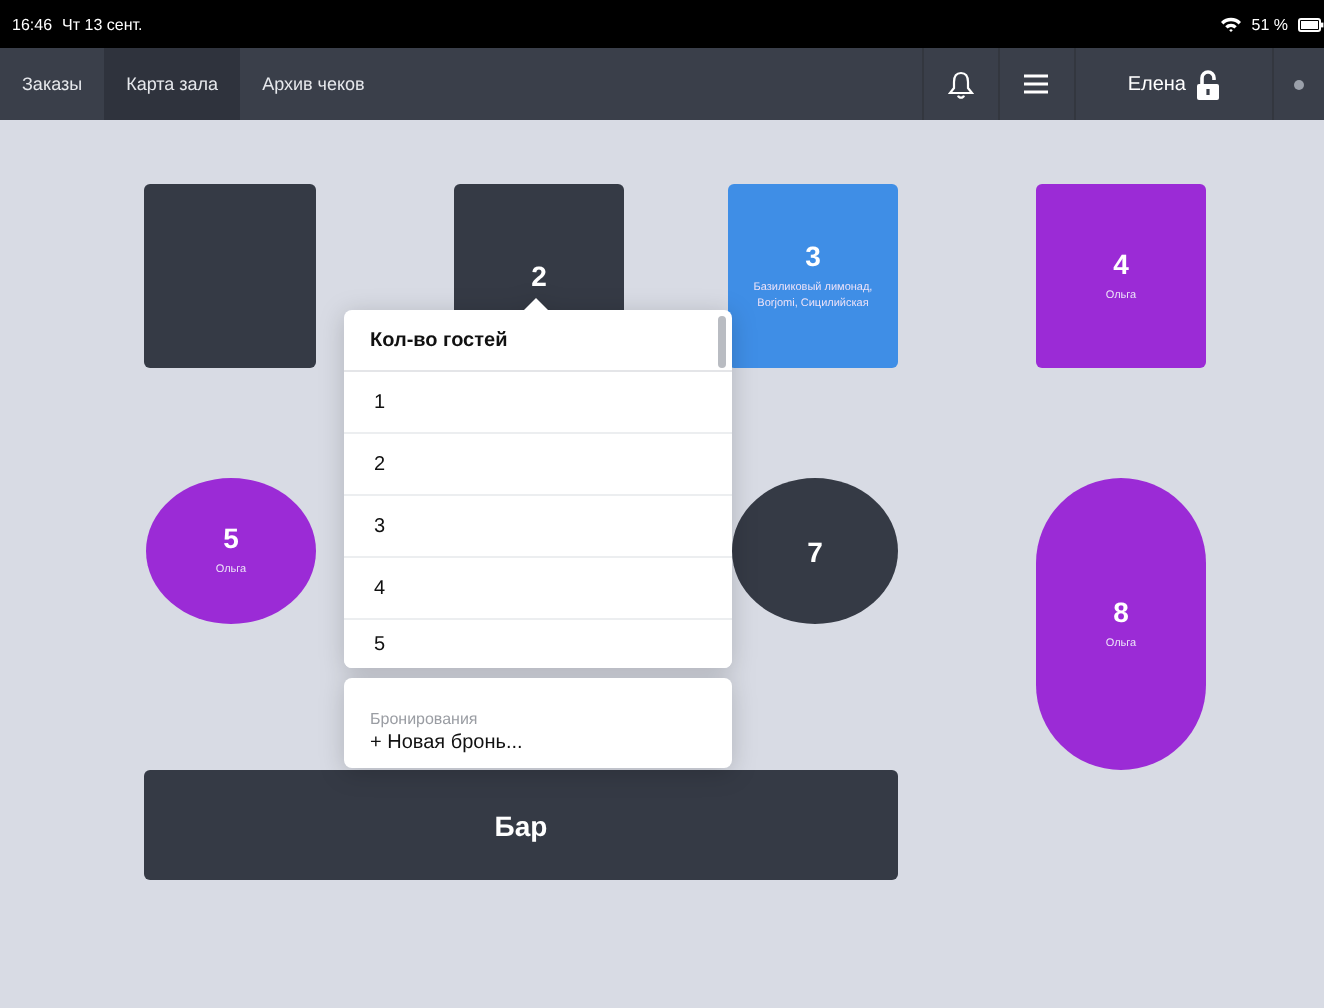  Describe the element at coordinates (1299, 84) in the screenshot. I see `dot-icon` at that location.